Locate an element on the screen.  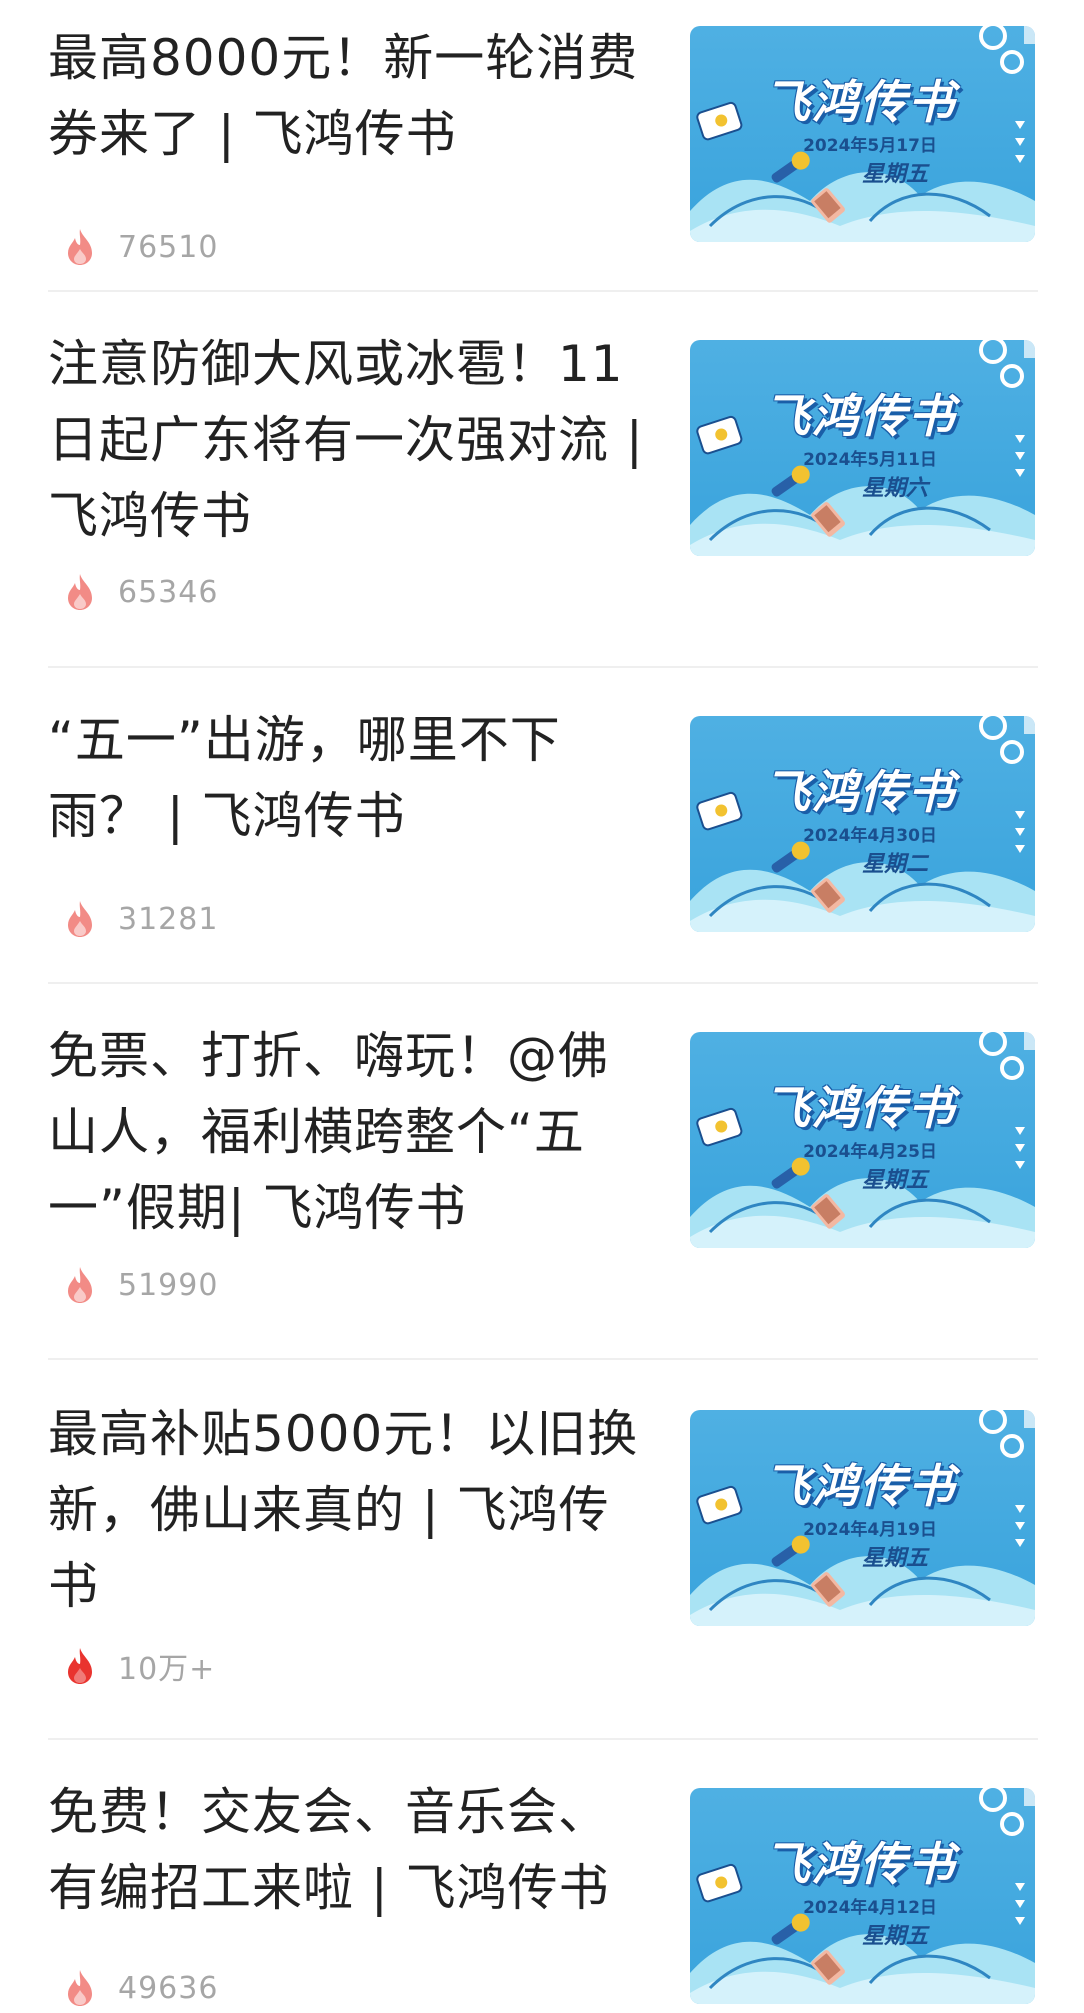
thumbnail-date: 2024年4月30日 is located at coordinates (870, 836).